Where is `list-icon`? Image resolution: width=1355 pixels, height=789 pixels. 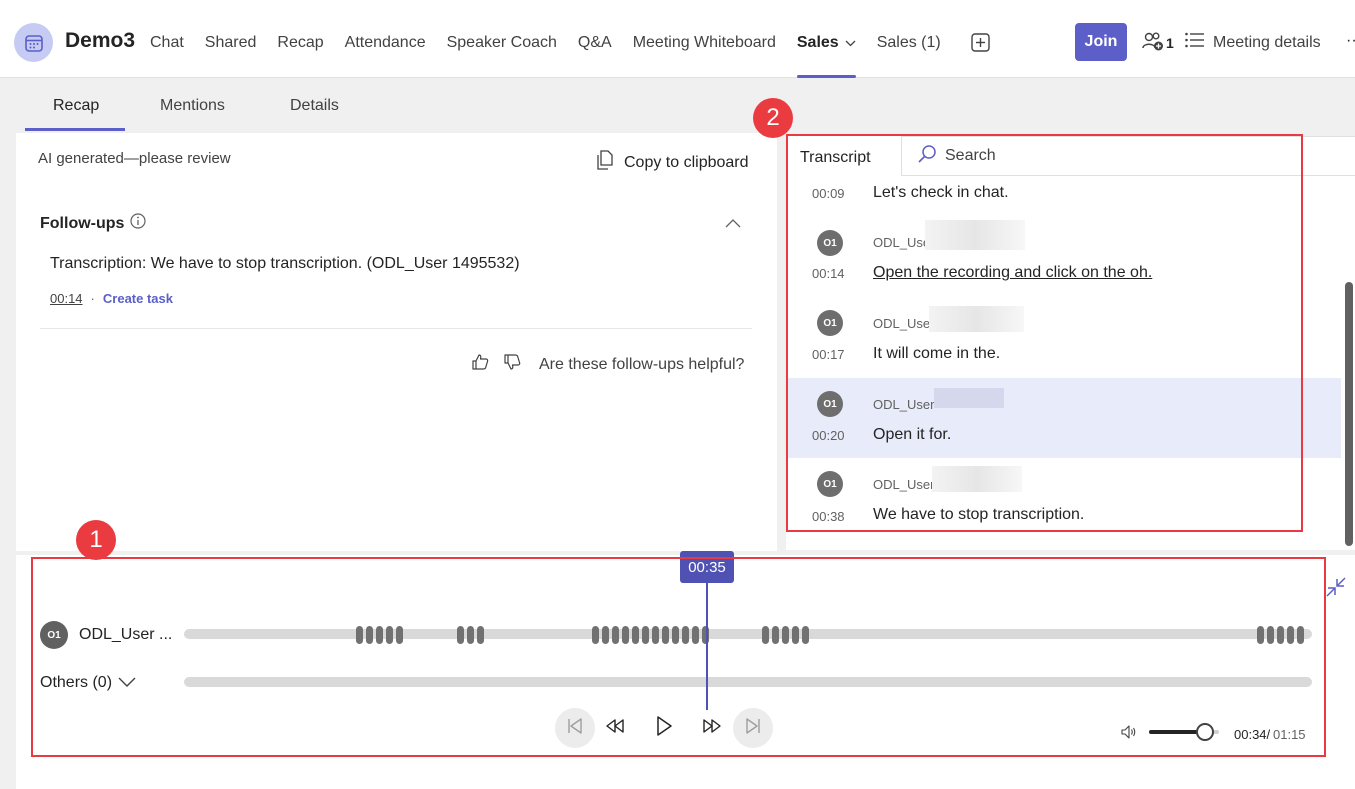 list-icon is located at coordinates (1194, 42).